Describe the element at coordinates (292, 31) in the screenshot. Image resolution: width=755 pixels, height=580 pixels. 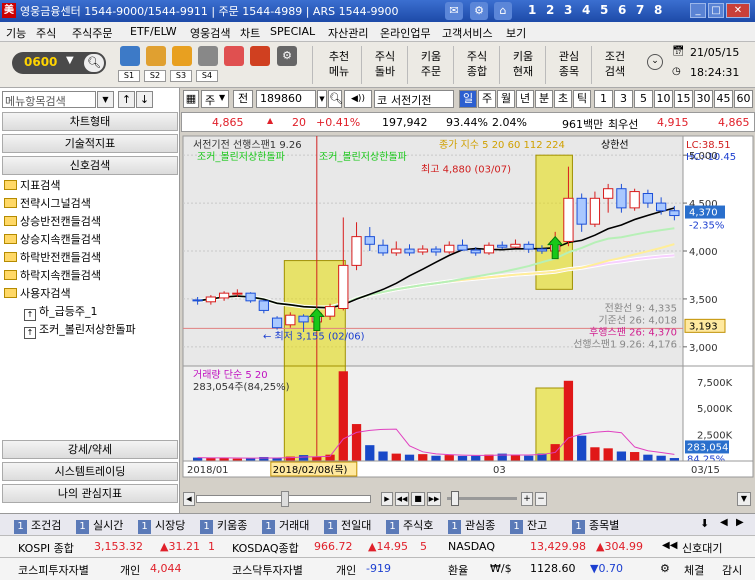
I see `menu-item-6: SPECIAL` at that location.